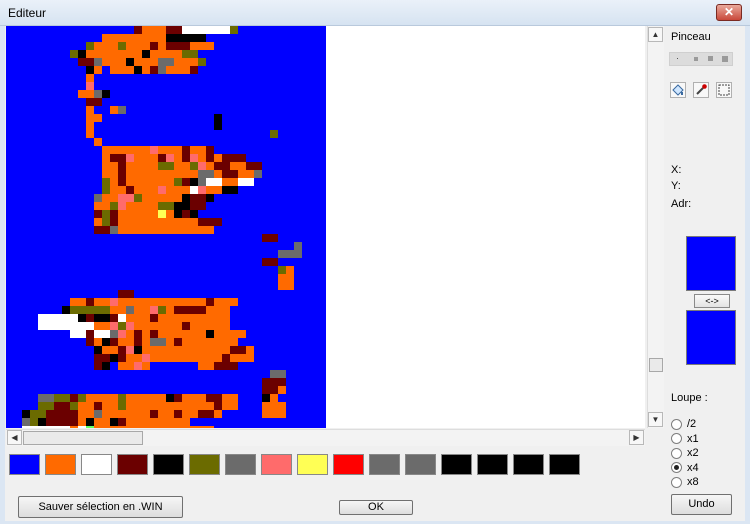 The image size is (750, 524). What do you see at coordinates (655, 419) in the screenshot?
I see `scroll-down-icon: ▼` at bounding box center [655, 419].